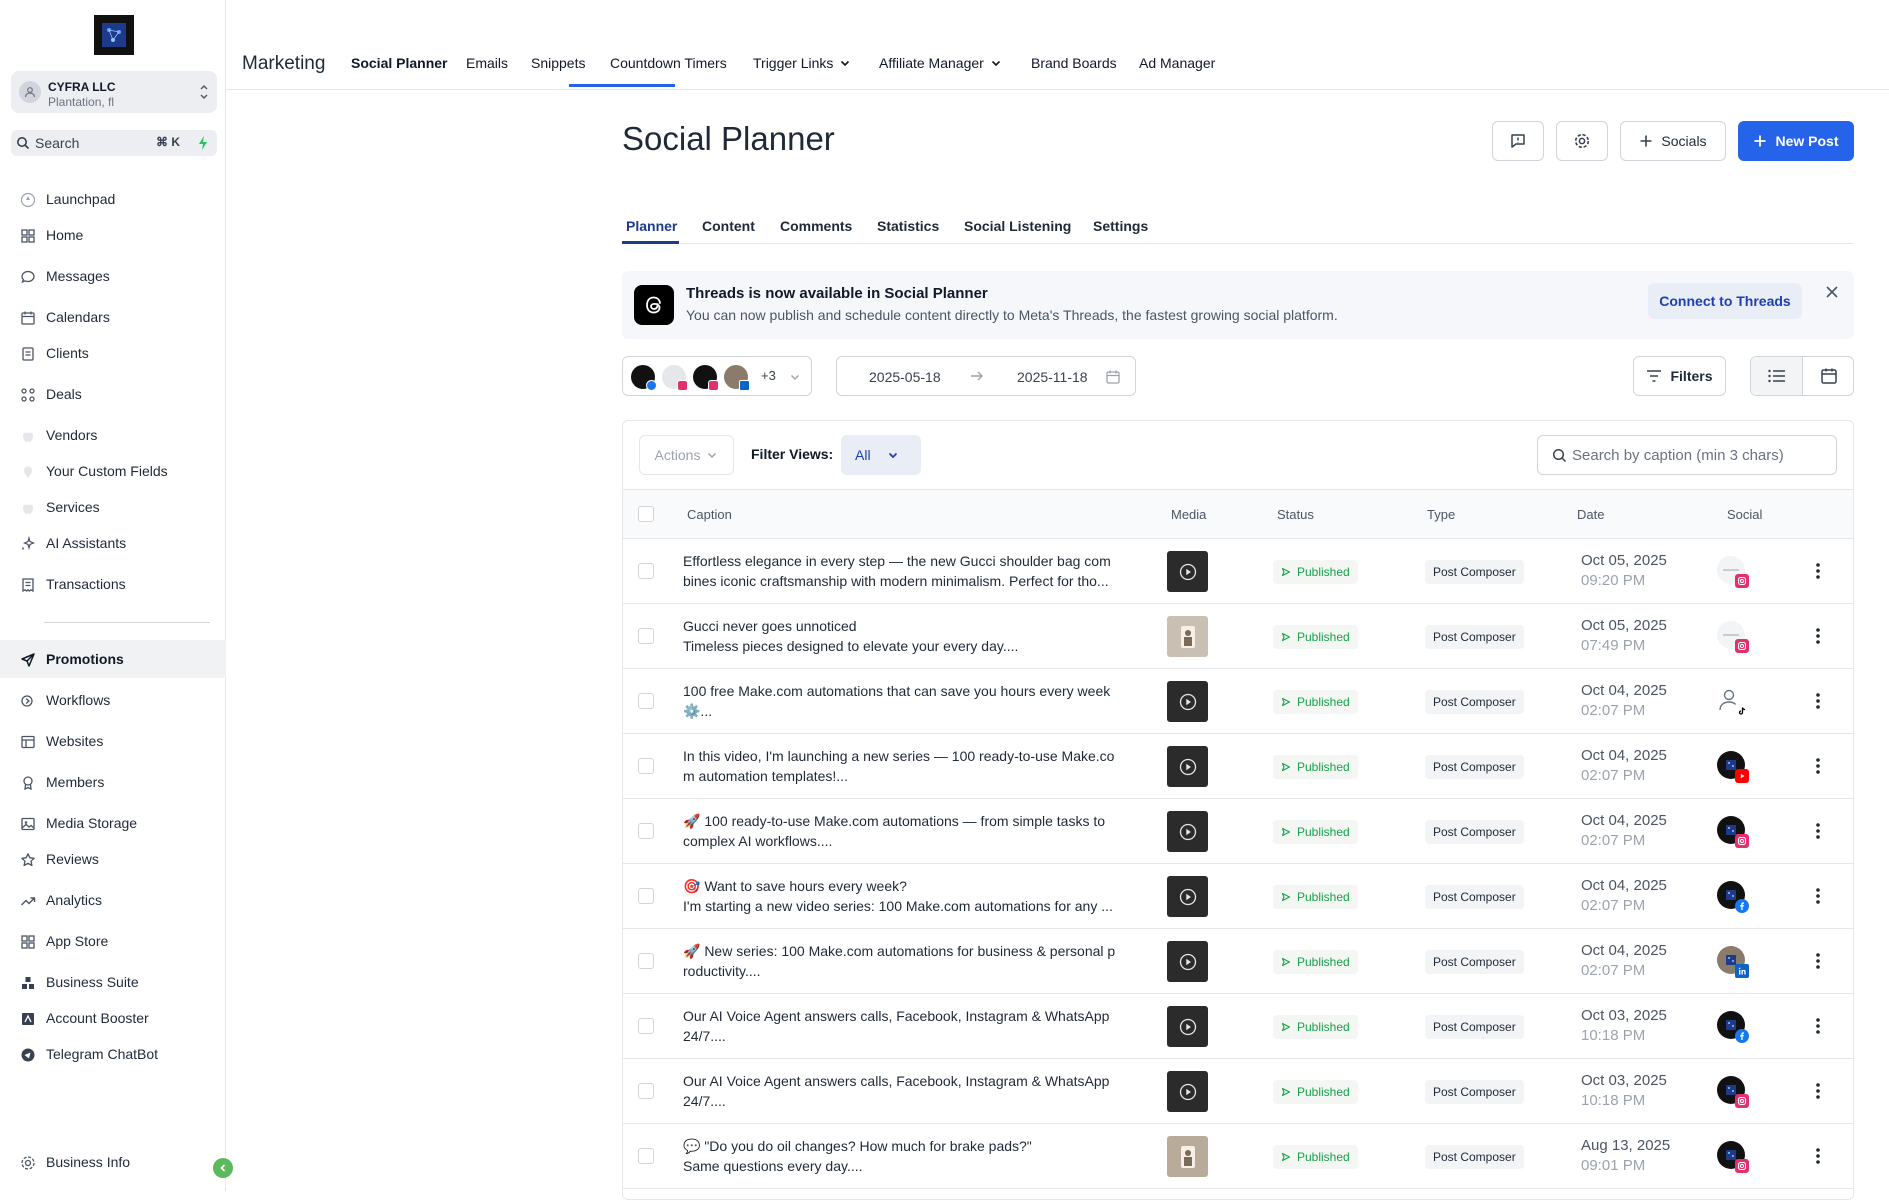 Image resolution: width=1889 pixels, height=1200 pixels. Describe the element at coordinates (113, 659) in the screenshot. I see `sidebar-item-promotions: Promotions` at that location.